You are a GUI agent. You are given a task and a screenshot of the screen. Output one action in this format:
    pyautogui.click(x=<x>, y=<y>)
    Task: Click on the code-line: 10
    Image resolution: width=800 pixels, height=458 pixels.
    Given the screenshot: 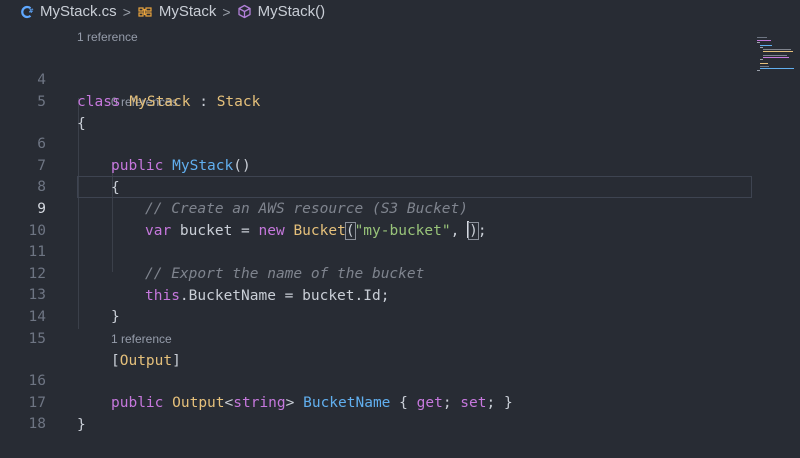 What is the action you would take?
    pyautogui.click(x=400, y=218)
    